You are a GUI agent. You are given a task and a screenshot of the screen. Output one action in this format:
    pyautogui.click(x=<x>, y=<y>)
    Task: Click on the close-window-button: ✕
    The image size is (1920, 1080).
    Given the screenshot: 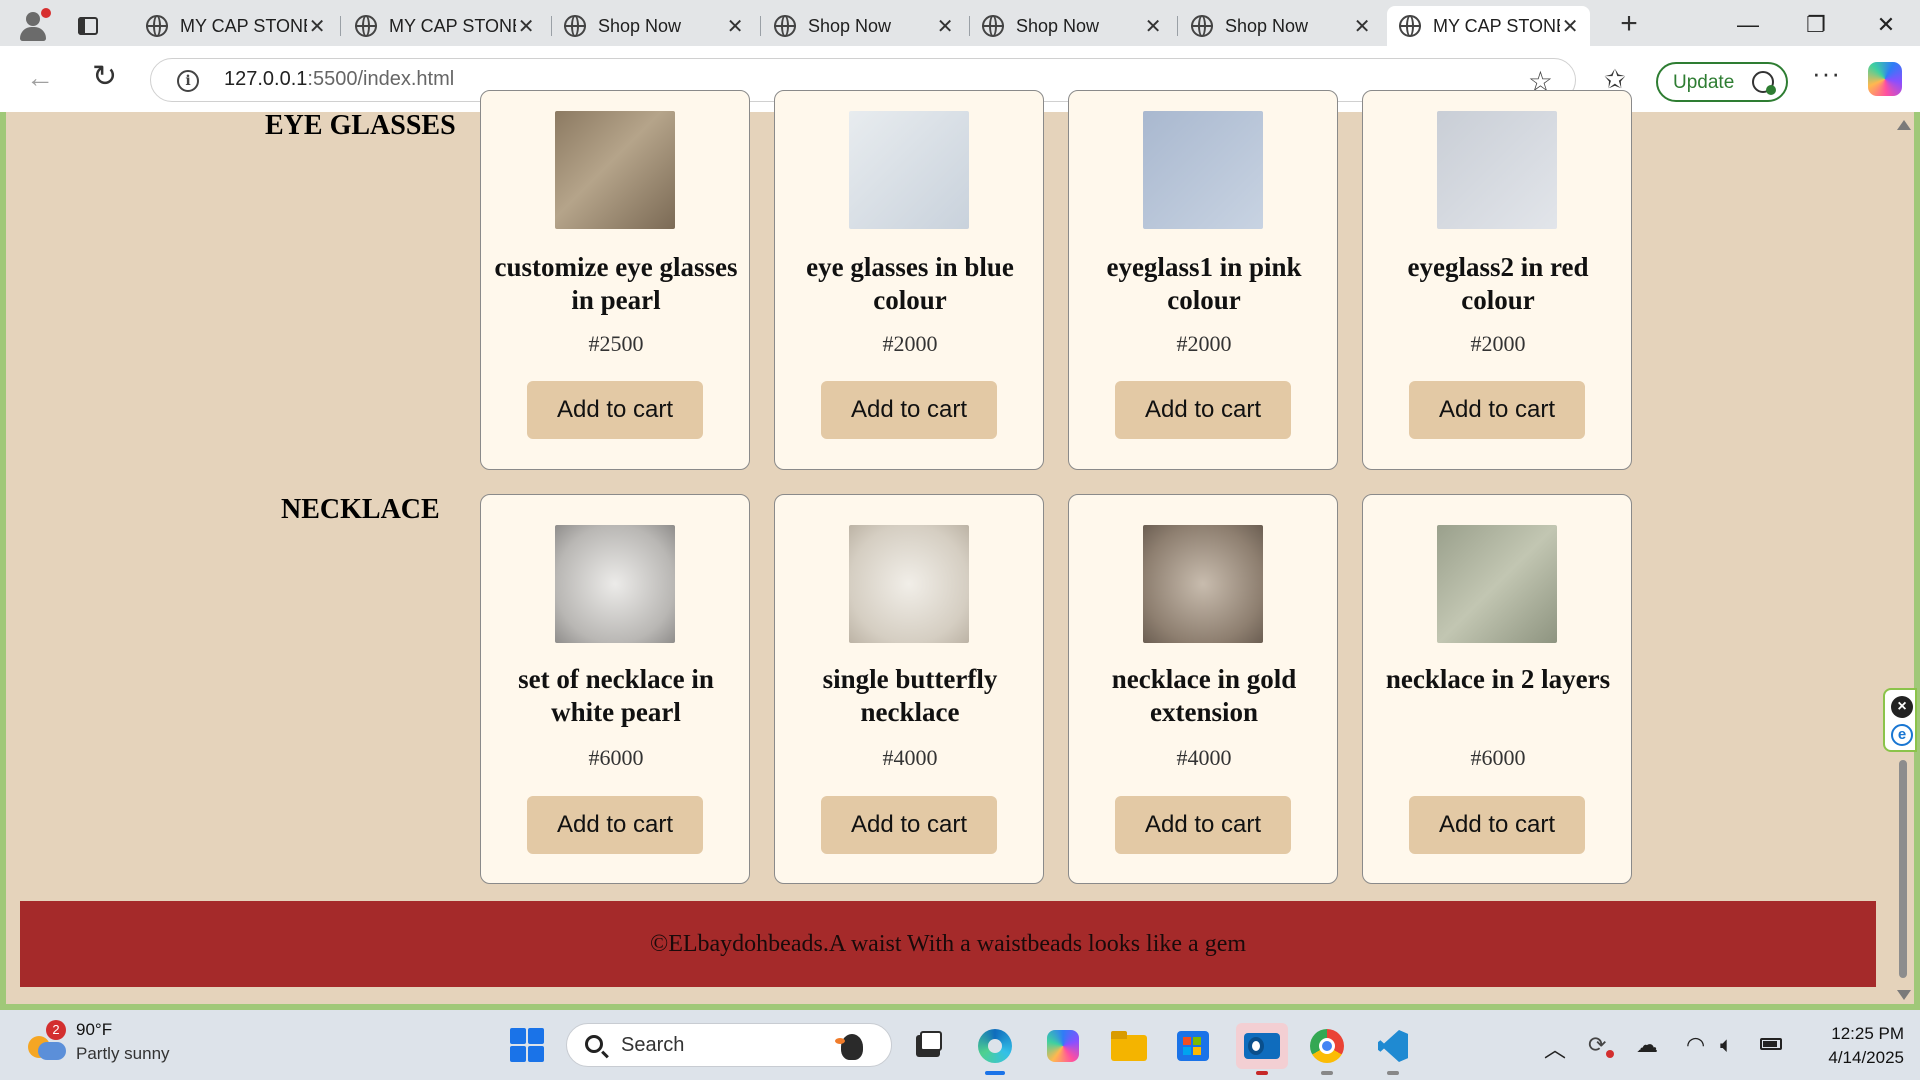 What is the action you would take?
    pyautogui.click(x=1886, y=25)
    